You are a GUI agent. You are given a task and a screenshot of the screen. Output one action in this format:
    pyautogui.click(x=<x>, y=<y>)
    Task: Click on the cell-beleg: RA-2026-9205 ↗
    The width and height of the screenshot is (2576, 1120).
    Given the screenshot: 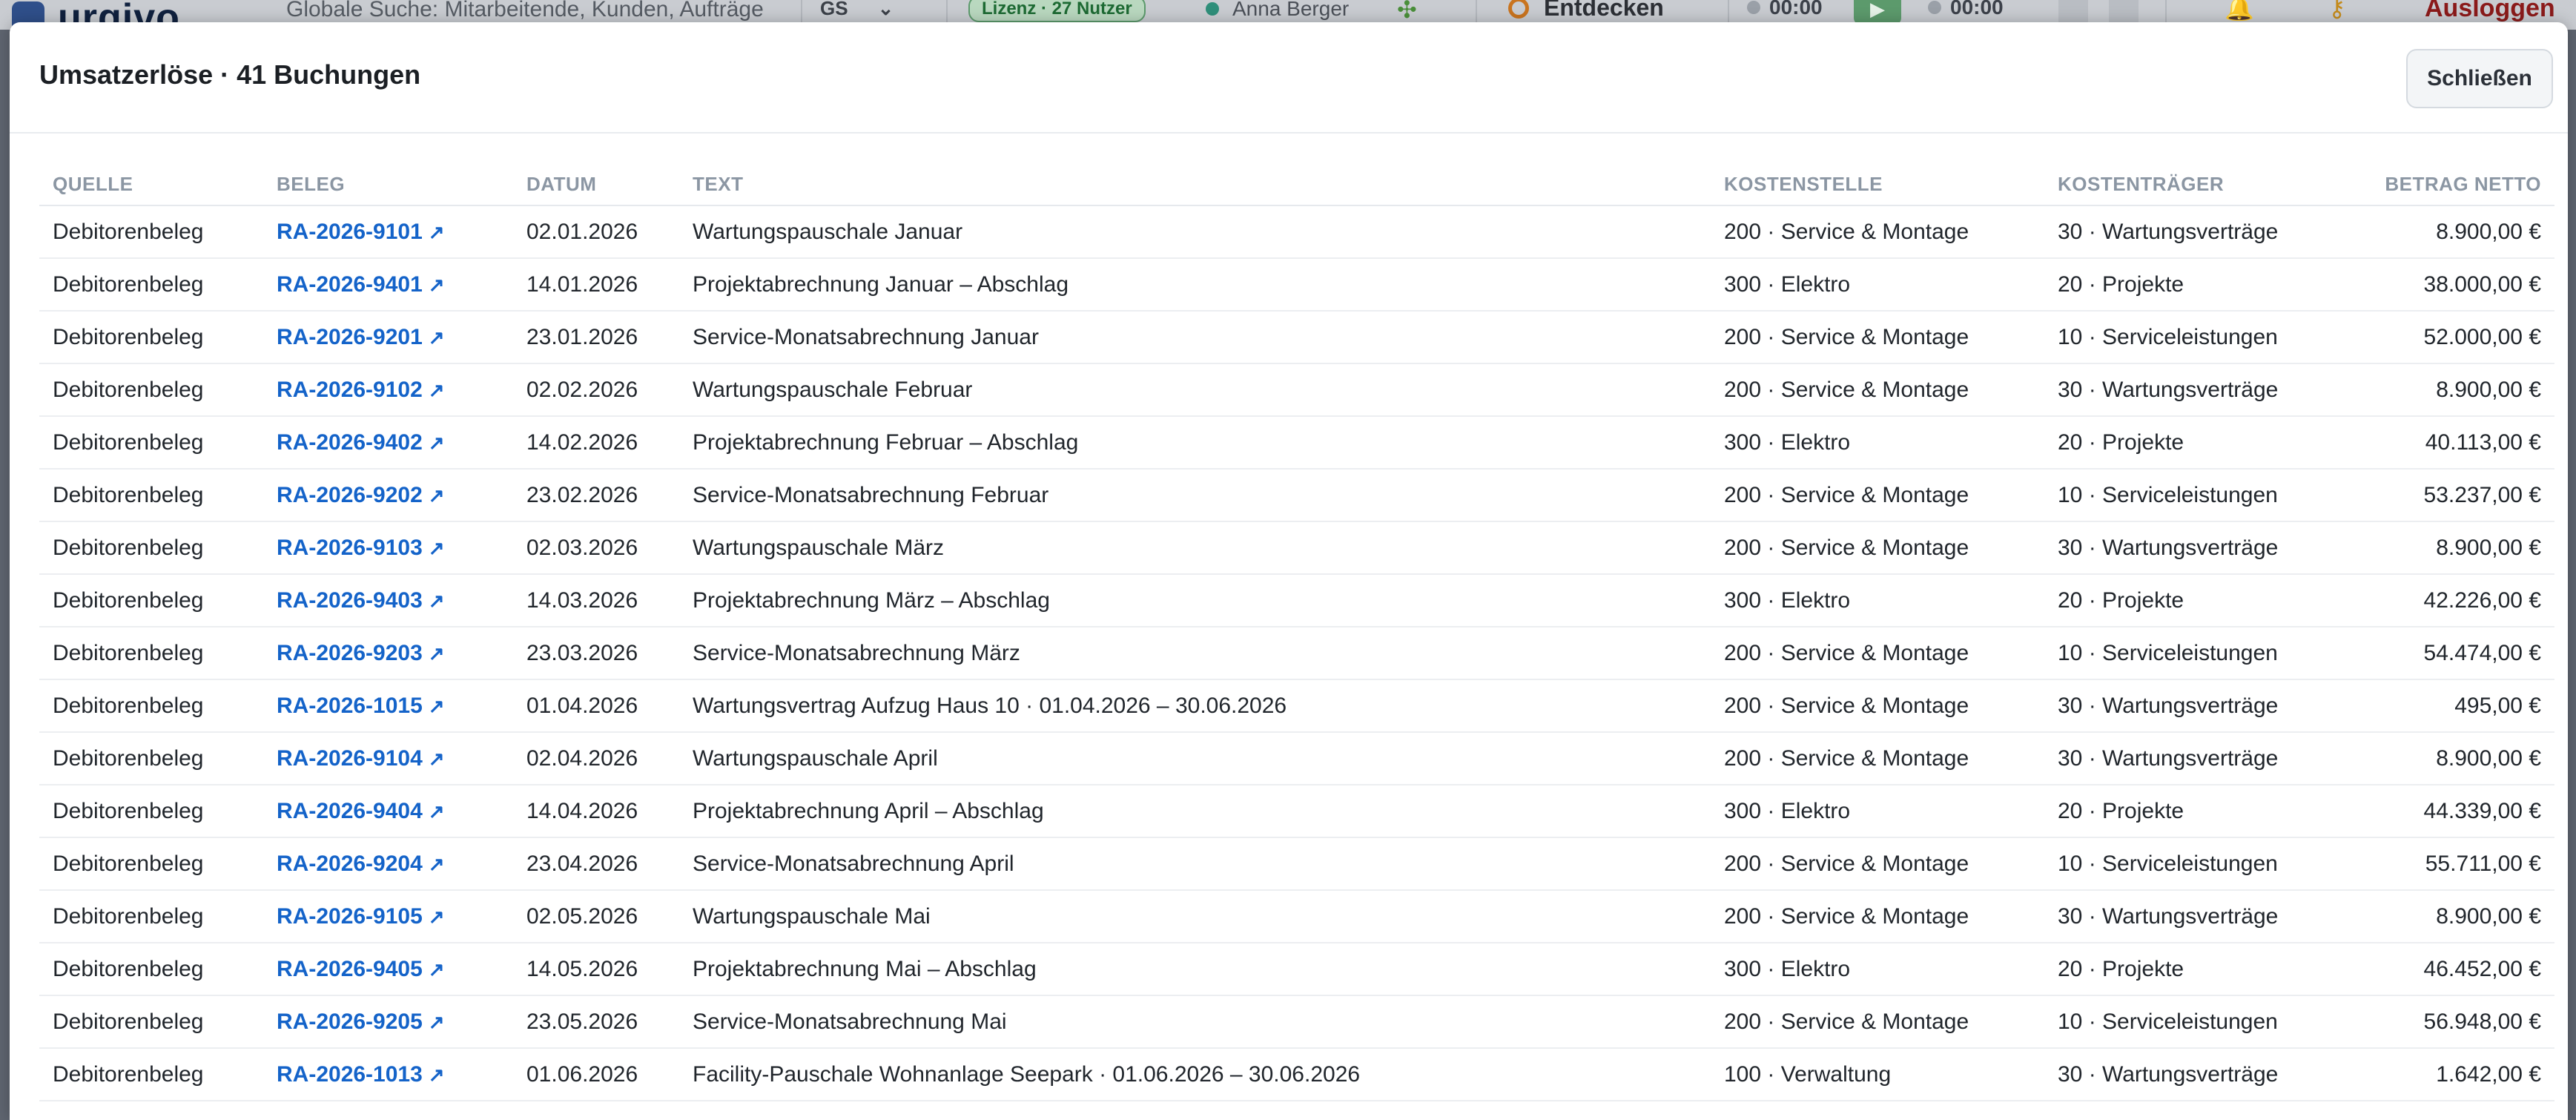 What is the action you would take?
    pyautogui.click(x=388, y=1022)
    